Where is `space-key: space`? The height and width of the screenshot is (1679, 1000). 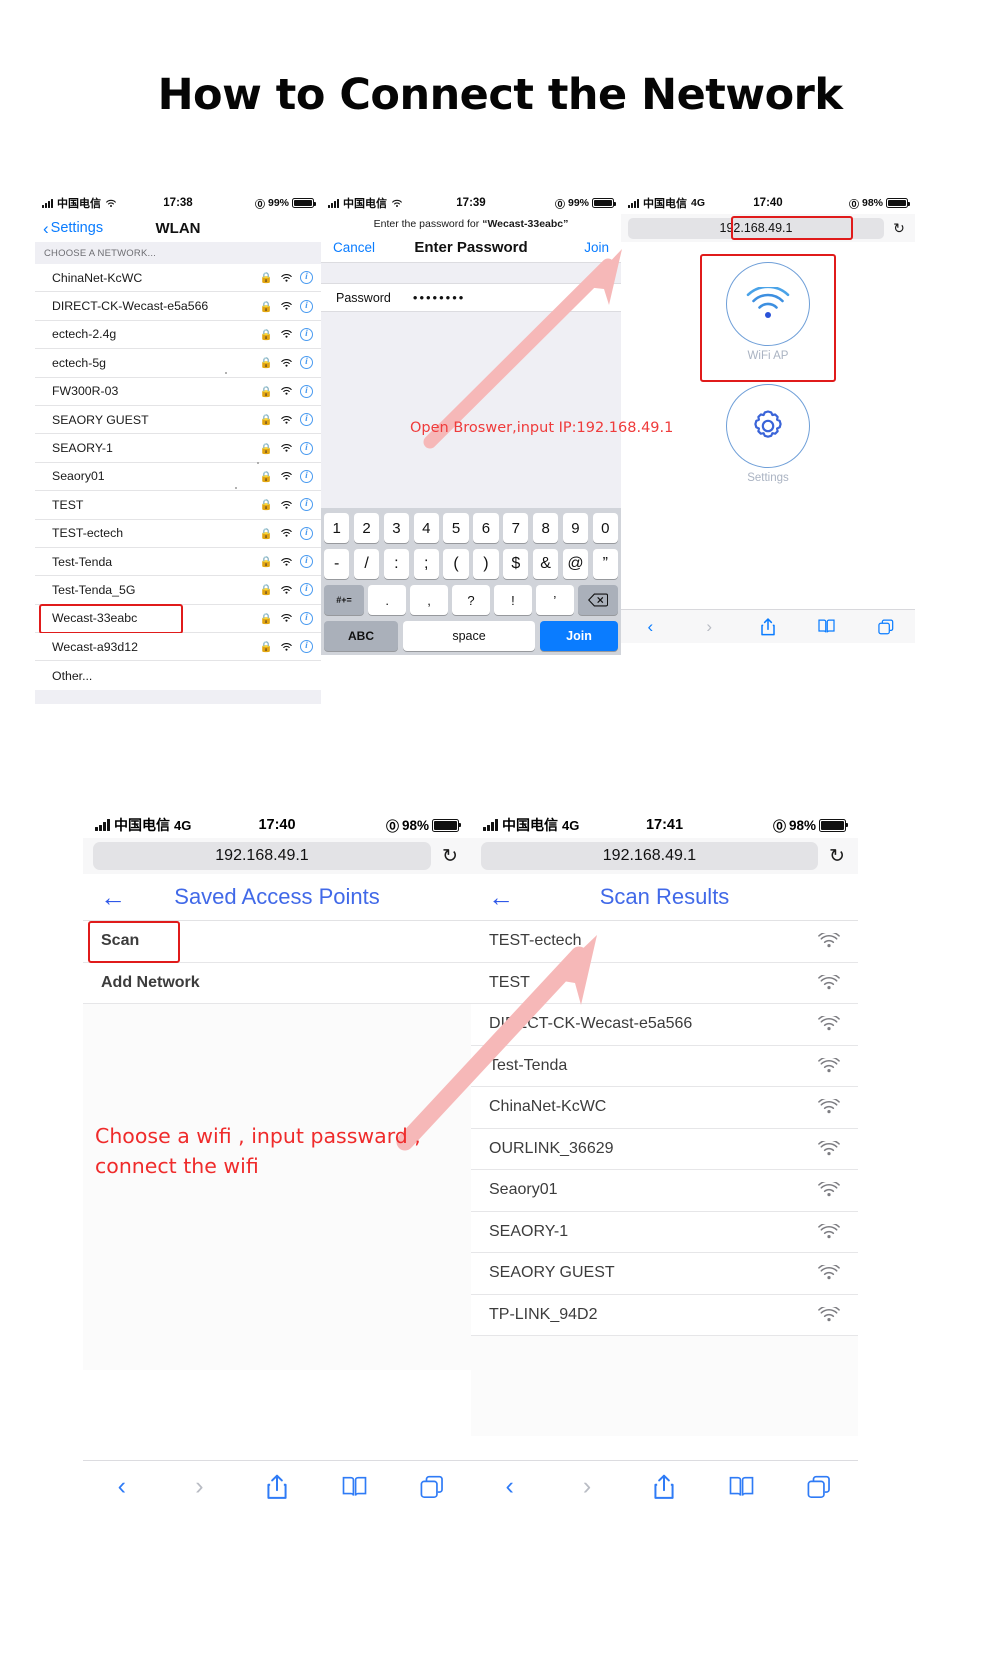 space-key: space is located at coordinates (469, 636).